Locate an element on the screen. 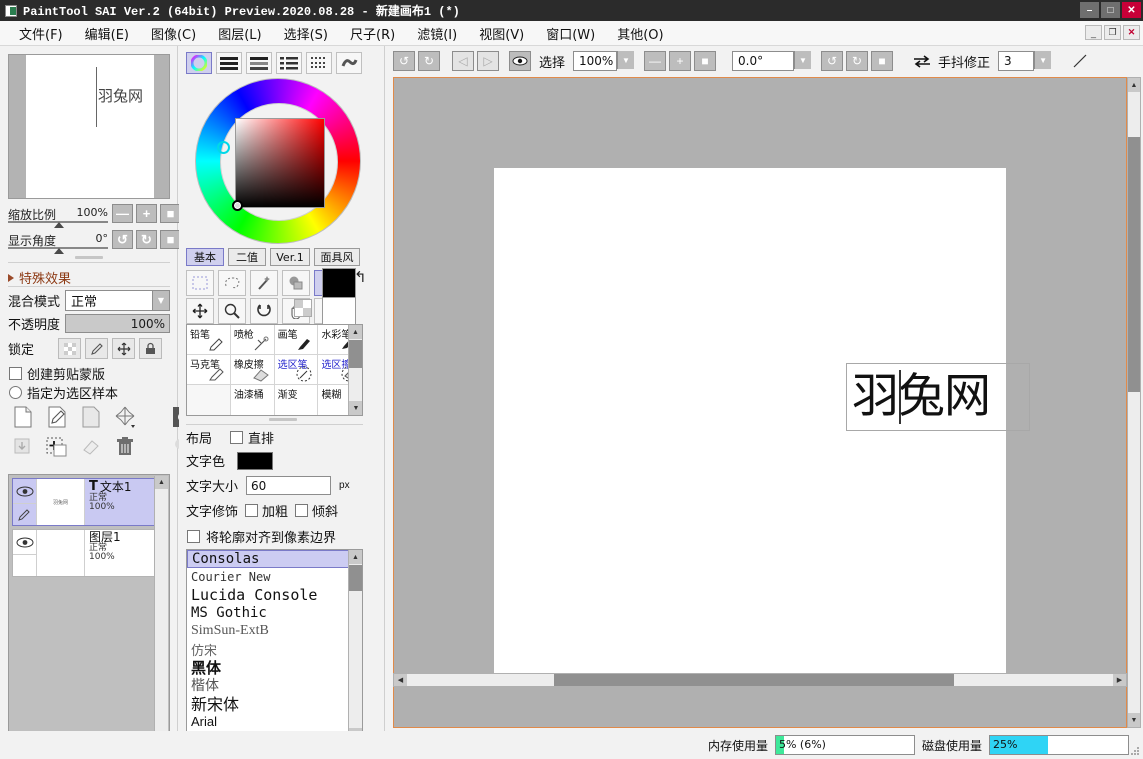 This screenshot has height=759, width=1143. list-item: 仿宋 is located at coordinates (274, 649).